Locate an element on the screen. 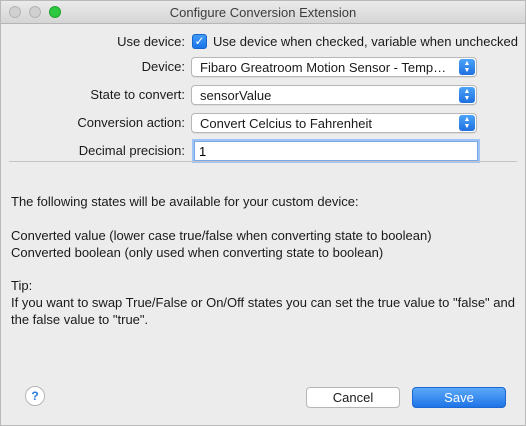 This screenshot has width=526, height=426. device-label: Device: is located at coordinates (163, 66).